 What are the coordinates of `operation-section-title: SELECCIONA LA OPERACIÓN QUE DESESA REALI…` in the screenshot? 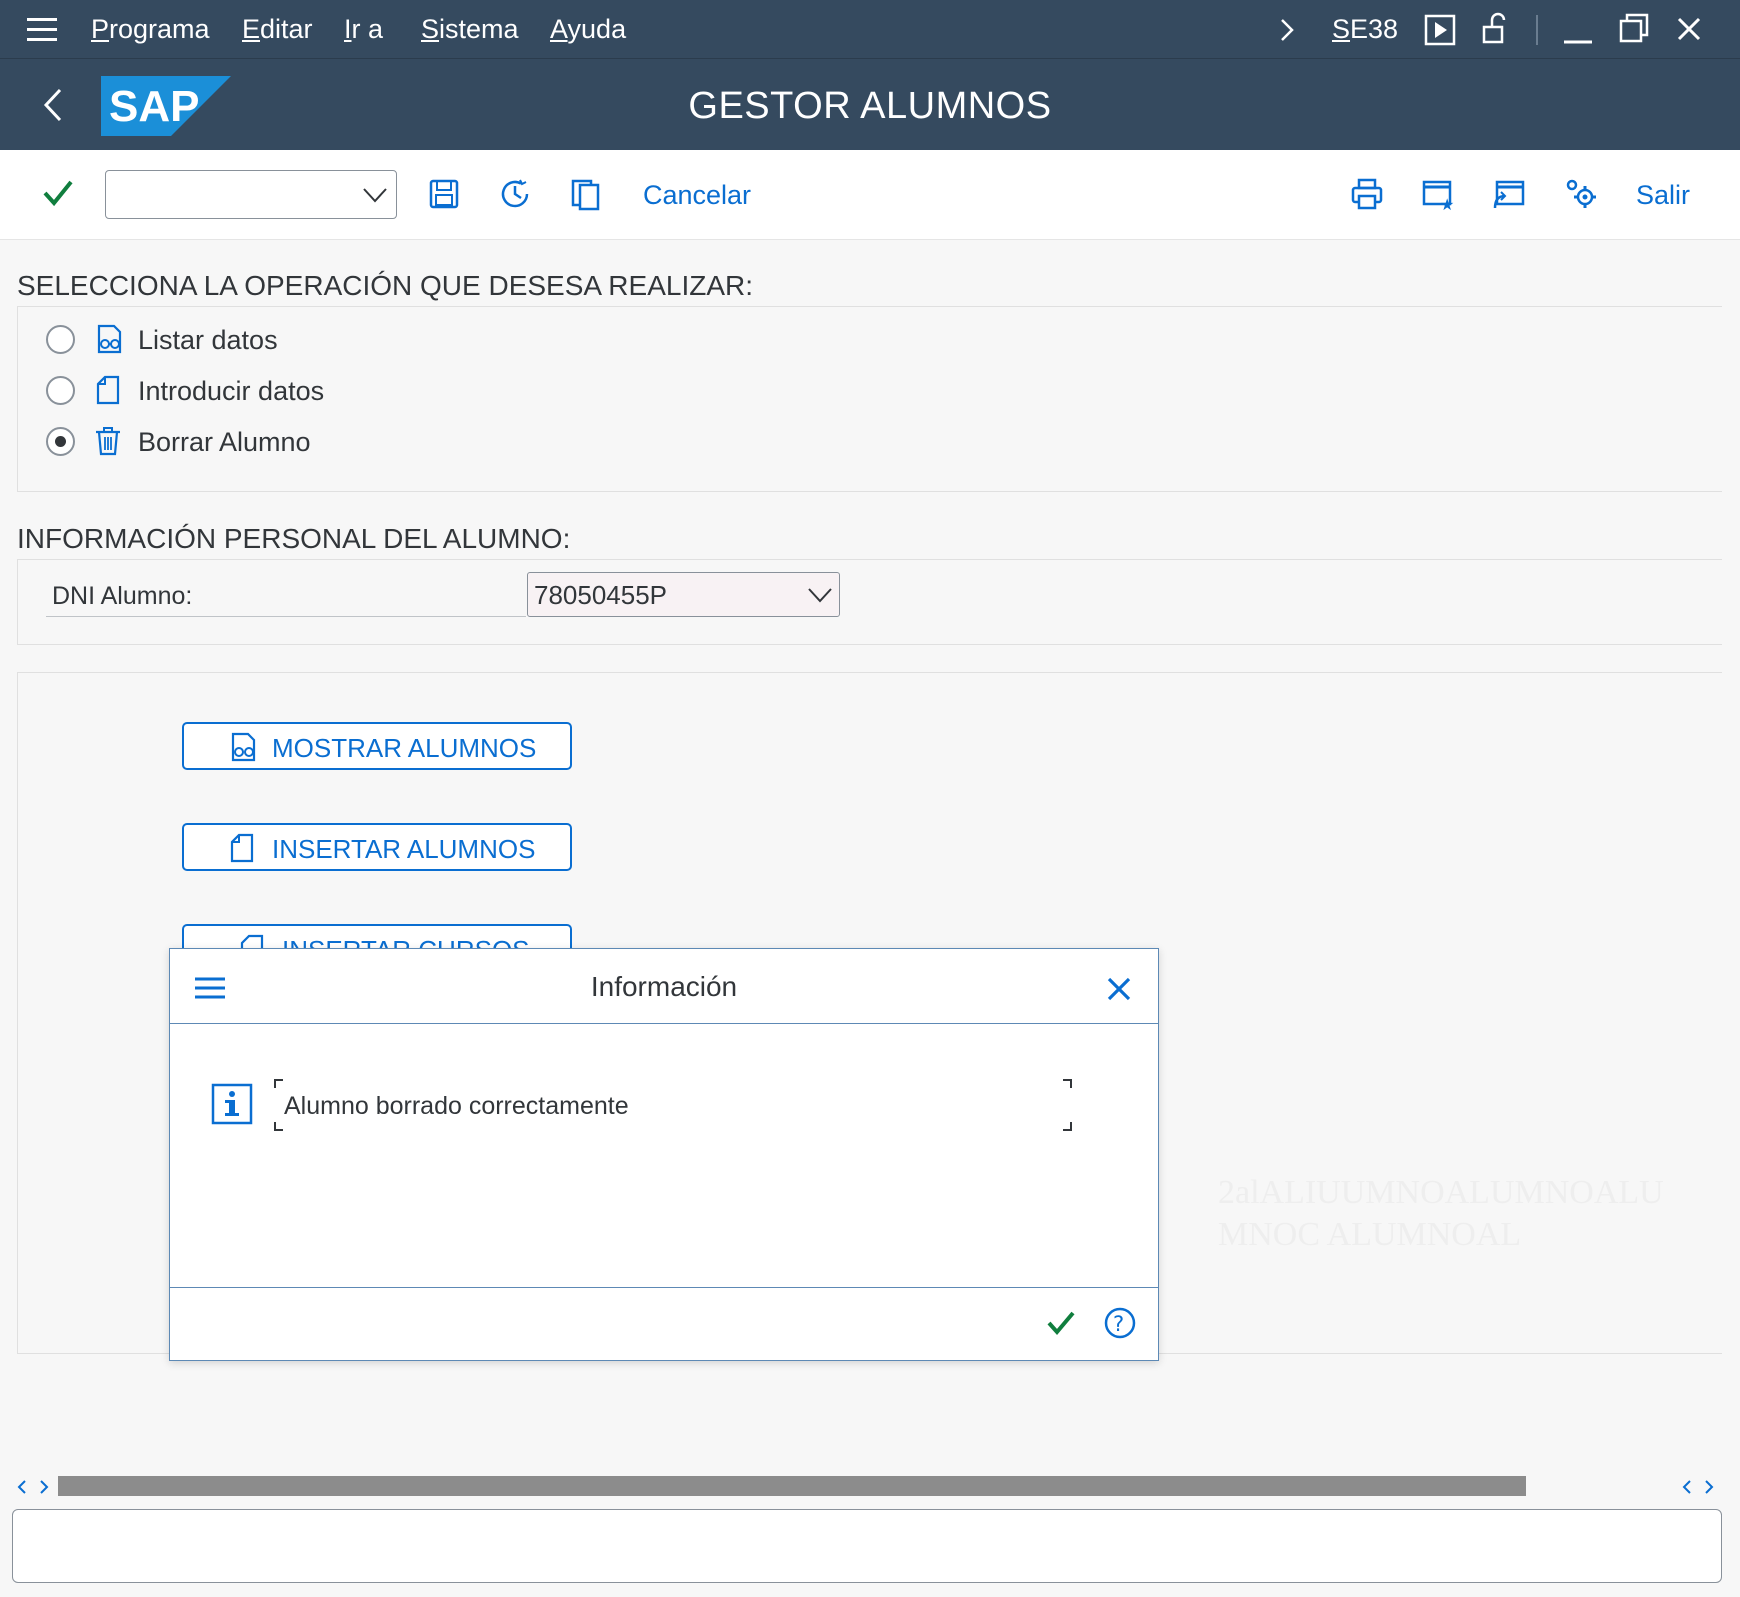 It's located at (385, 285).